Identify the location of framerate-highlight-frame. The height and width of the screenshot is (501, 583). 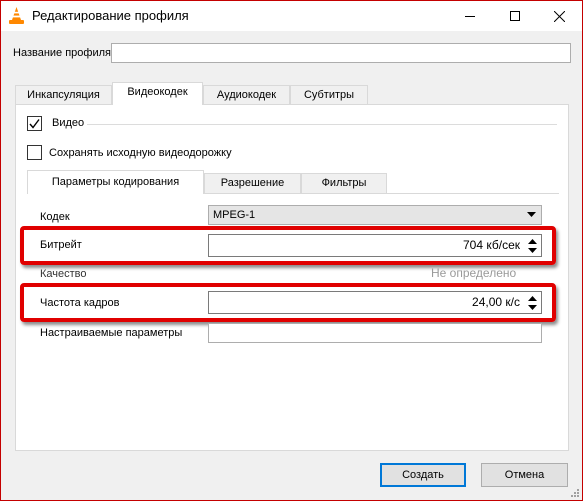
(288, 302).